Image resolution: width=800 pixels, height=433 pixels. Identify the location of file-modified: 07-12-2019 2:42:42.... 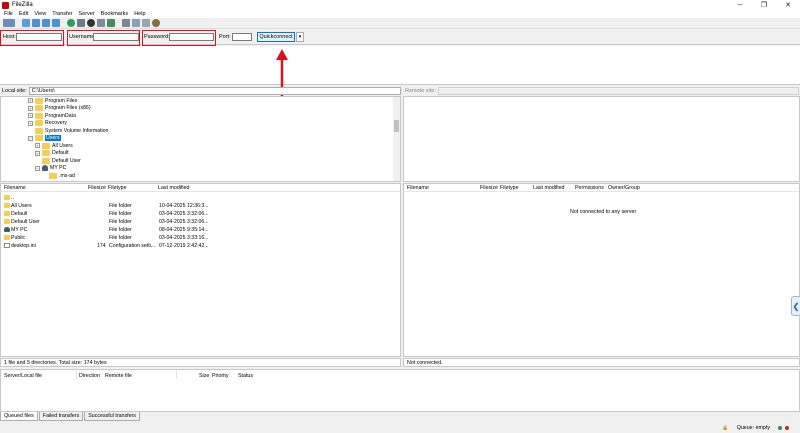
(184, 246).